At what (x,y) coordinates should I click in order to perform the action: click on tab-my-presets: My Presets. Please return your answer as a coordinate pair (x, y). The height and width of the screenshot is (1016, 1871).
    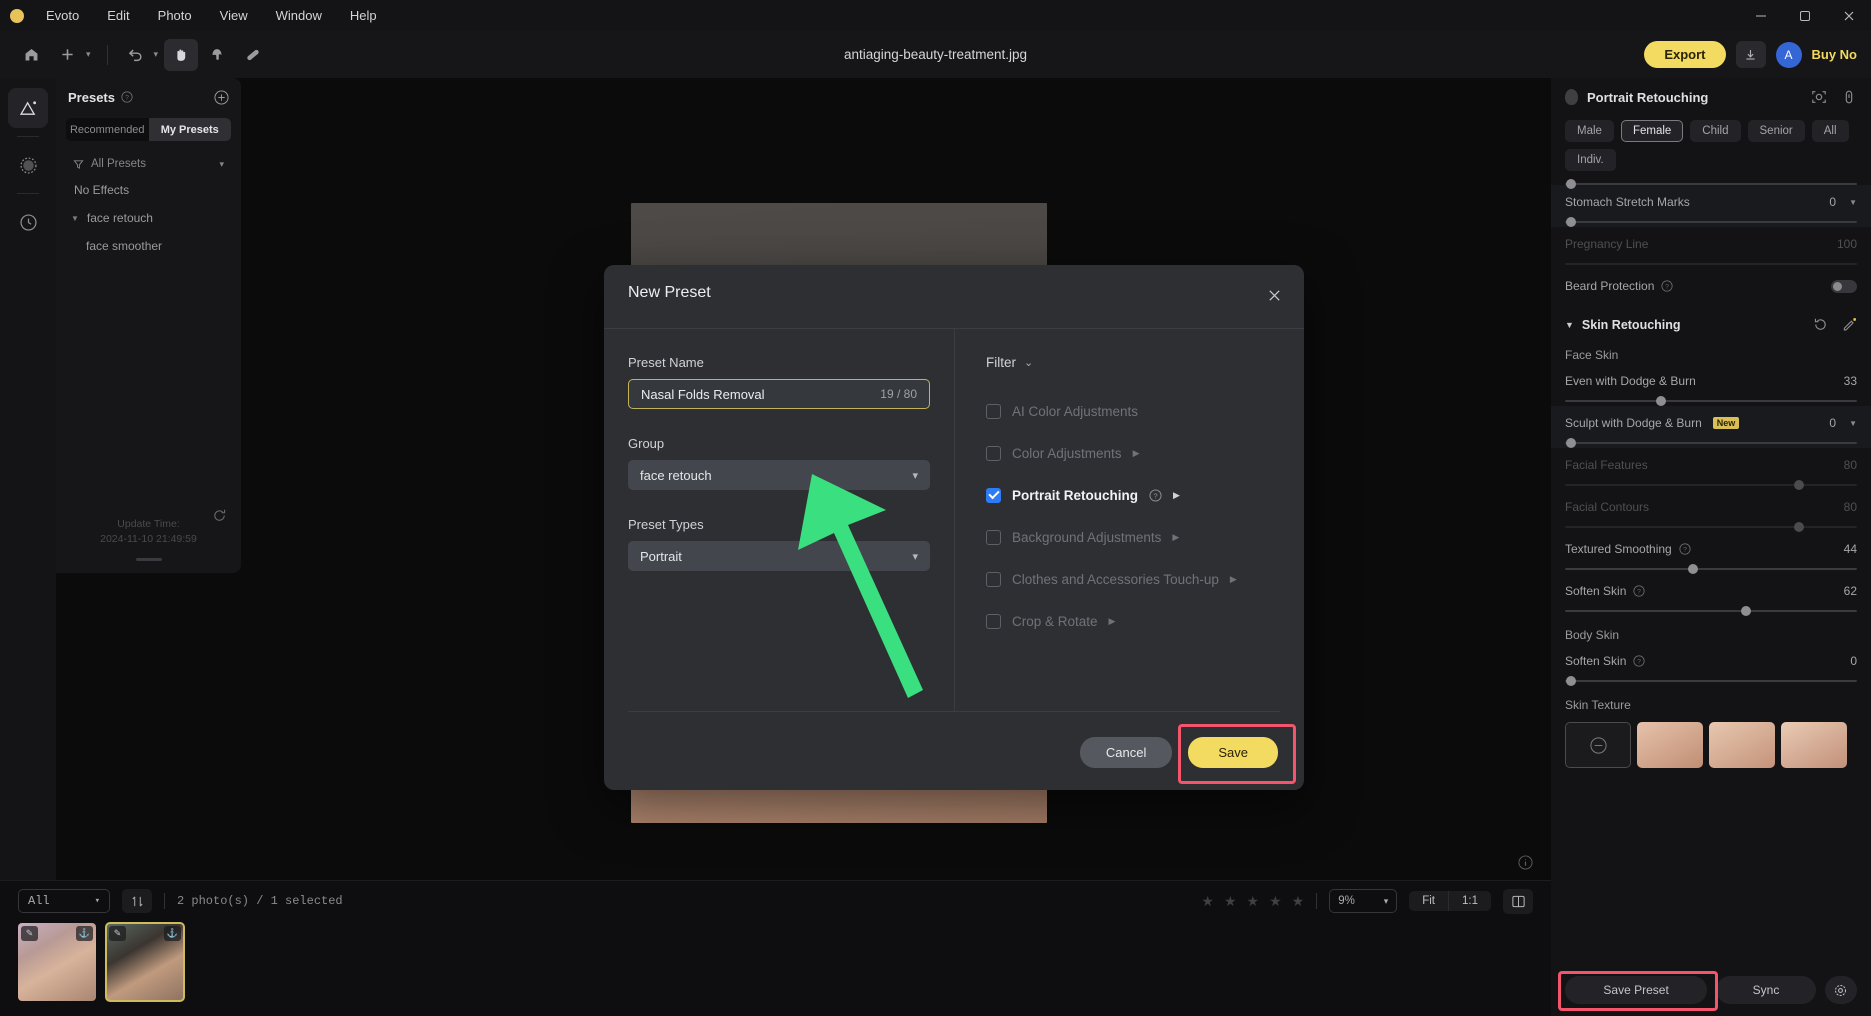
    Looking at the image, I should click on (189, 129).